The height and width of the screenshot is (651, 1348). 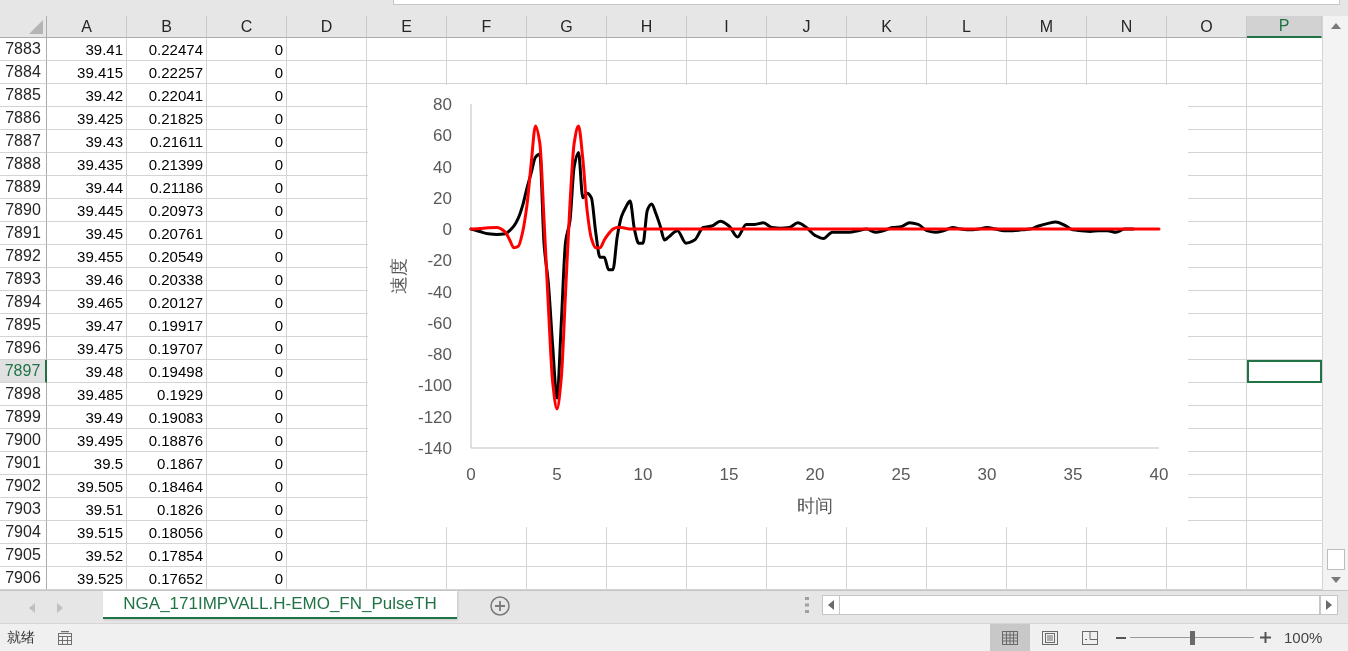 What do you see at coordinates (176, 141) in the screenshot?
I see `table-cell-text: 0.21611` at bounding box center [176, 141].